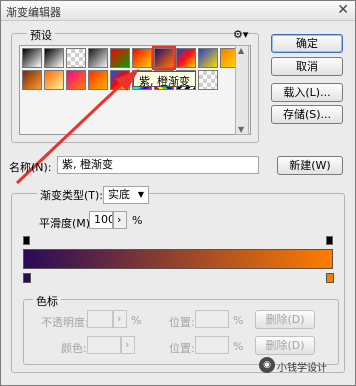 This screenshot has height=386, width=356. Describe the element at coordinates (74, 348) in the screenshot. I see `color-label: 颜色:` at that location.